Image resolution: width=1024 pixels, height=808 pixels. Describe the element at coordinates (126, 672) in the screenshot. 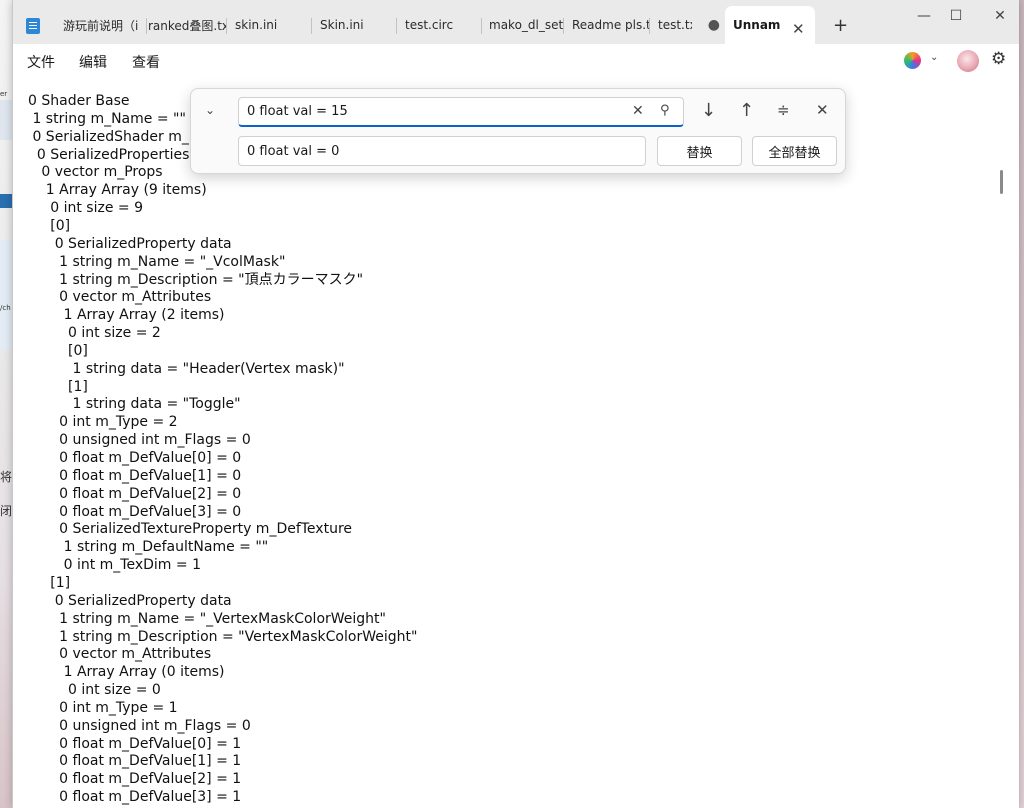

I see `text-line: 1 Array Array (0 items)` at that location.